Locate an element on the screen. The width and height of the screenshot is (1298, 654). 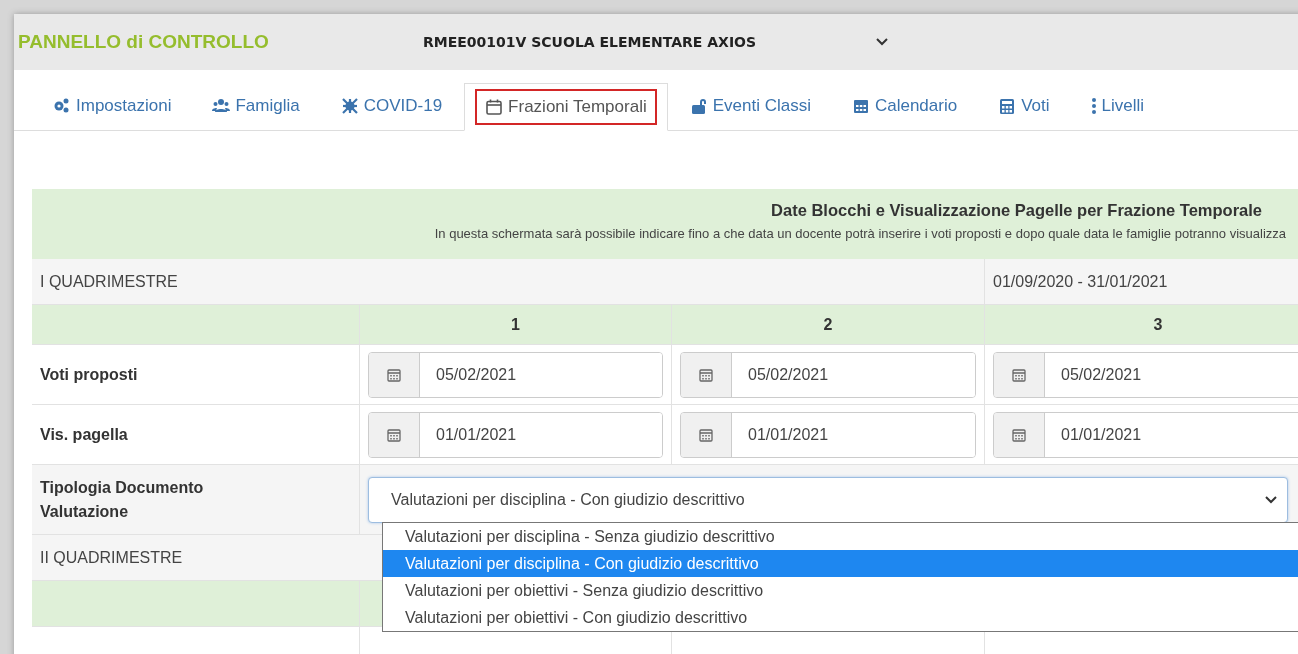
term-dates: 01/09/2020 - 31/01/2021 is located at coordinates (1080, 281).